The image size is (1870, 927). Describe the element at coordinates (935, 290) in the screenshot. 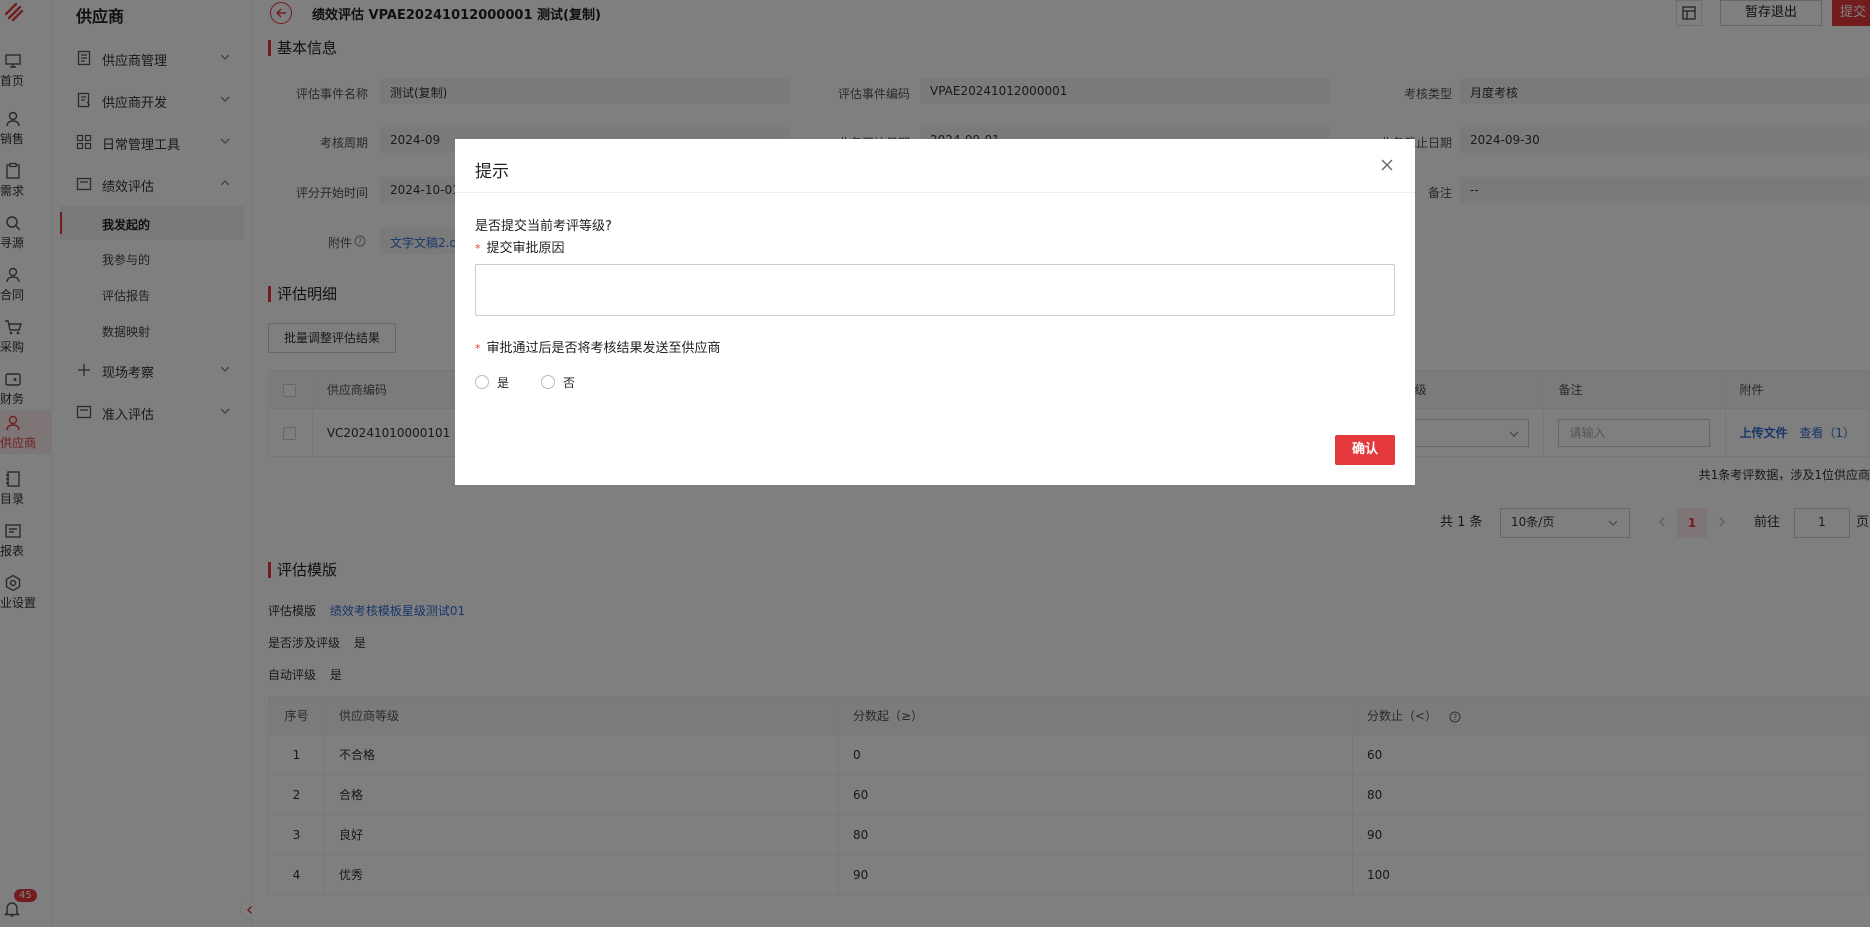

I see `reason-textarea` at that location.